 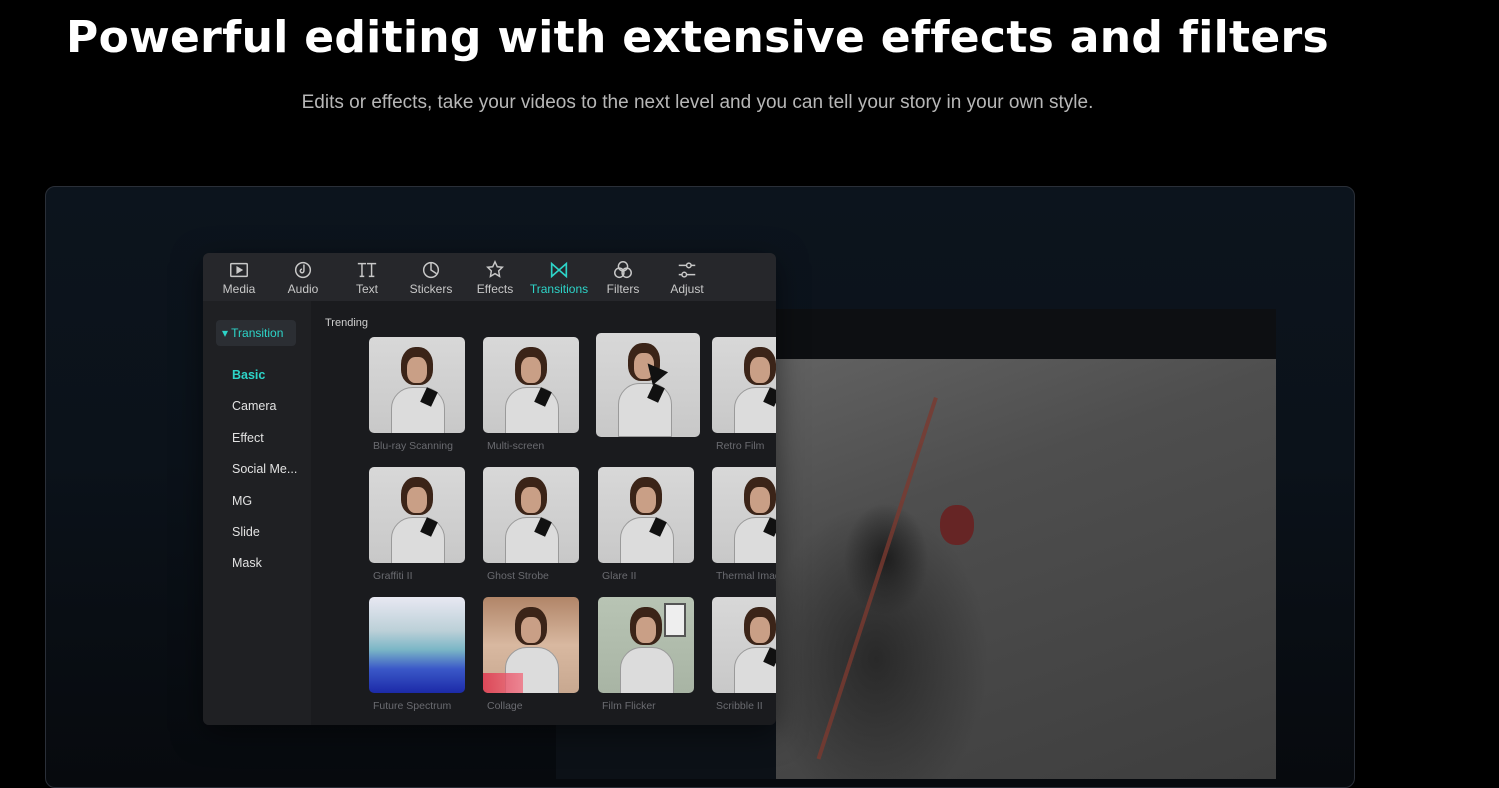 What do you see at coordinates (646, 645) in the screenshot?
I see `transition-thumb-film-flicker` at bounding box center [646, 645].